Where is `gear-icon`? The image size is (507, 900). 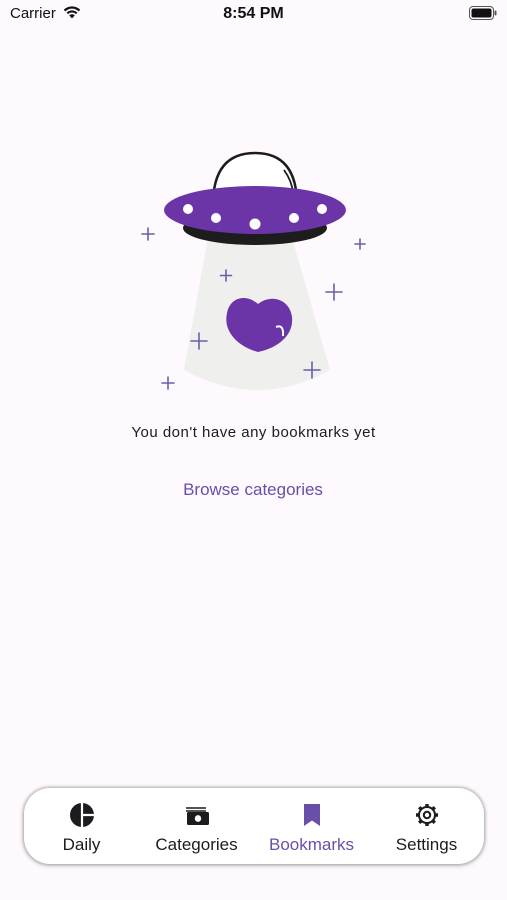
gear-icon is located at coordinates (426, 815).